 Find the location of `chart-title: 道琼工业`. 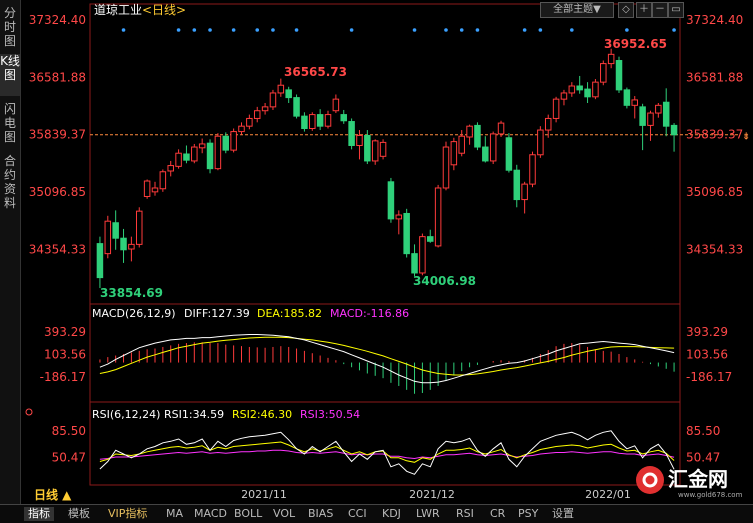

chart-title: 道琼工业 is located at coordinates (118, 9).